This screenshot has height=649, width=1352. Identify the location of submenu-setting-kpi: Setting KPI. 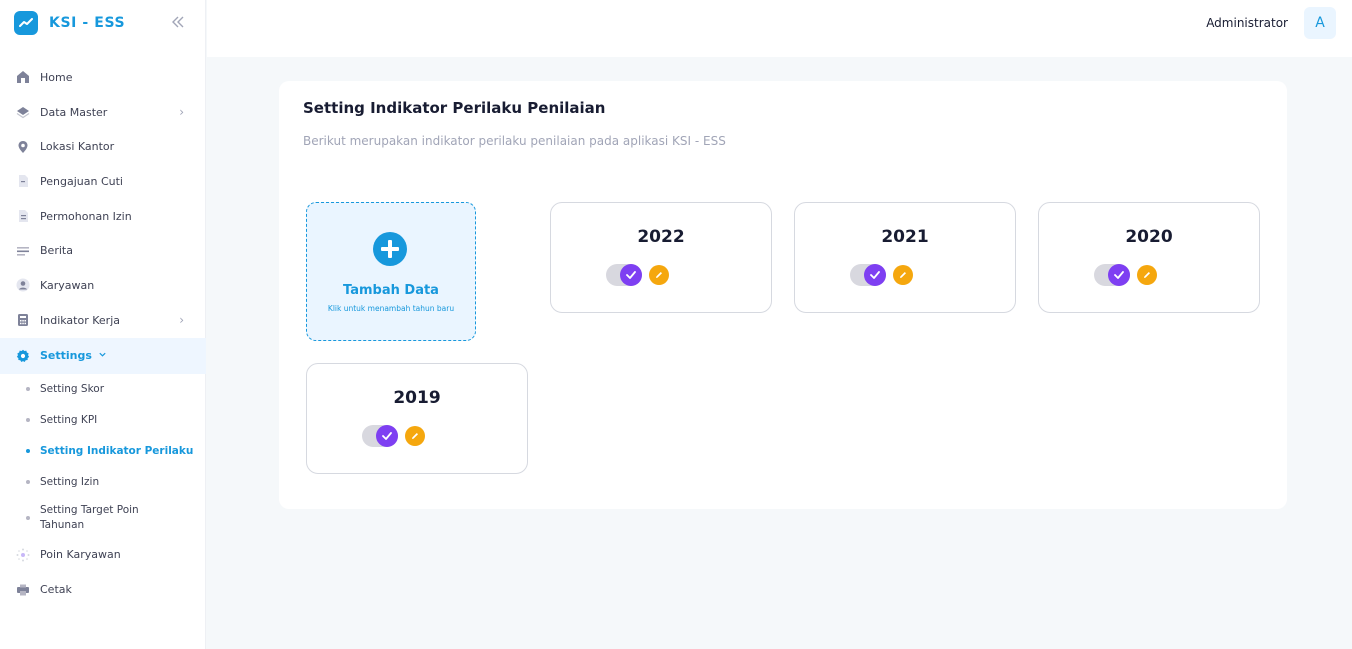
(103, 420).